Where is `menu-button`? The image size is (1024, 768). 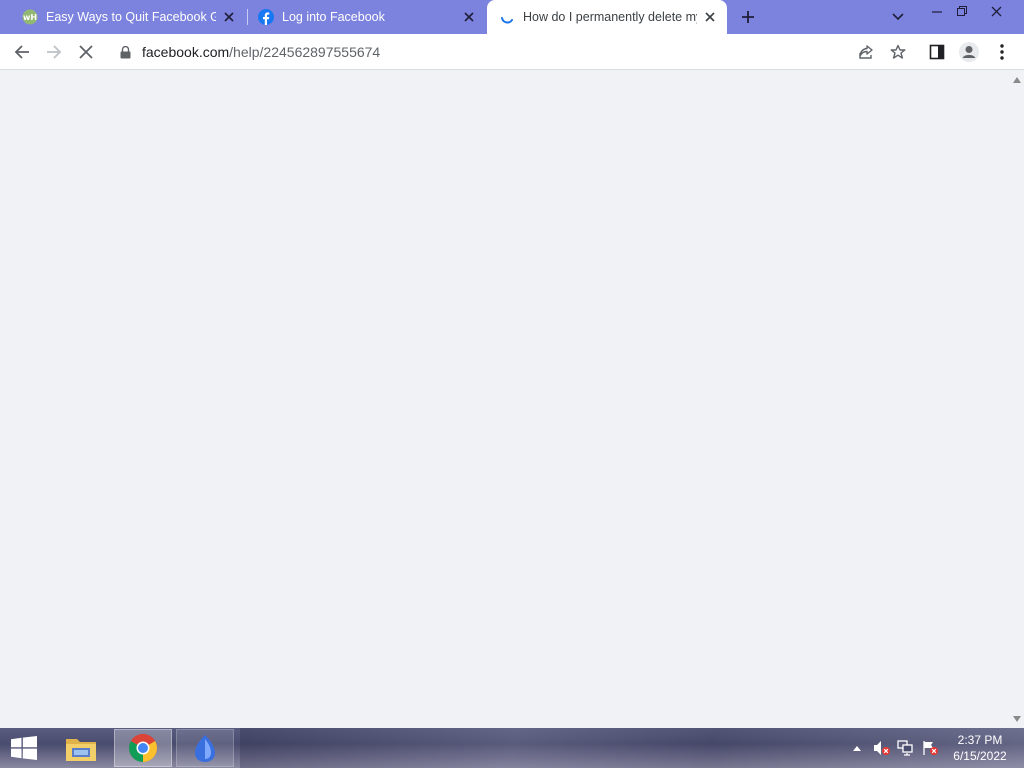 menu-button is located at coordinates (1002, 52).